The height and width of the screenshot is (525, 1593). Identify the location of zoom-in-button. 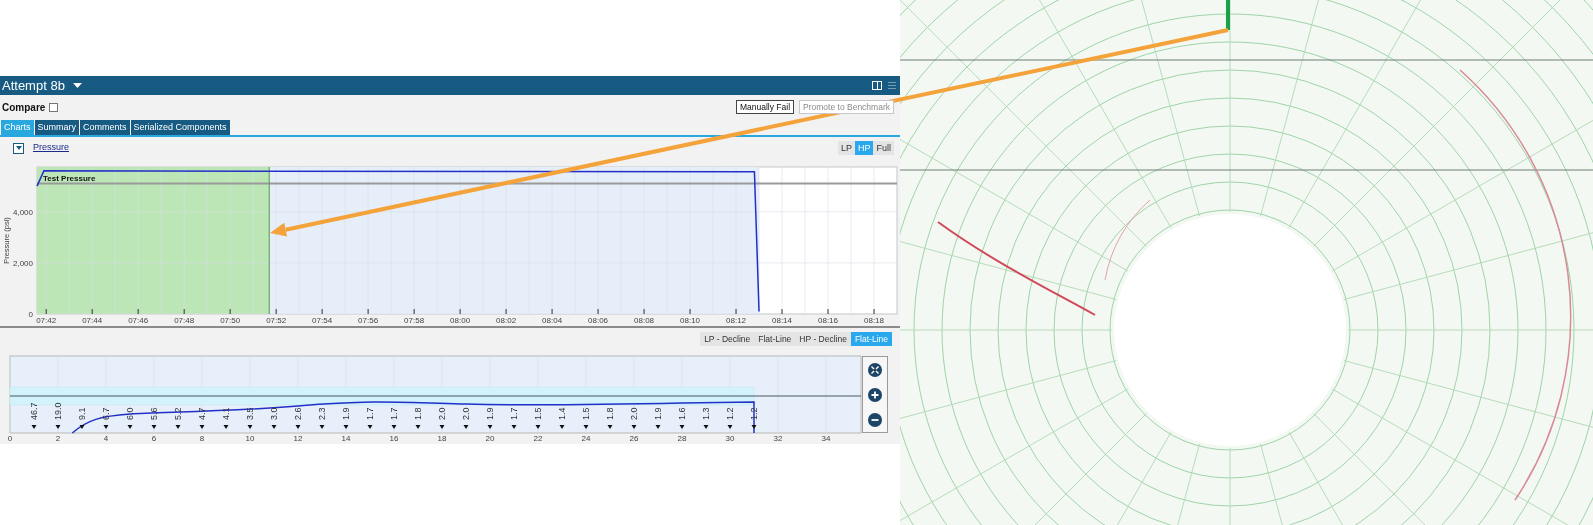
(875, 394).